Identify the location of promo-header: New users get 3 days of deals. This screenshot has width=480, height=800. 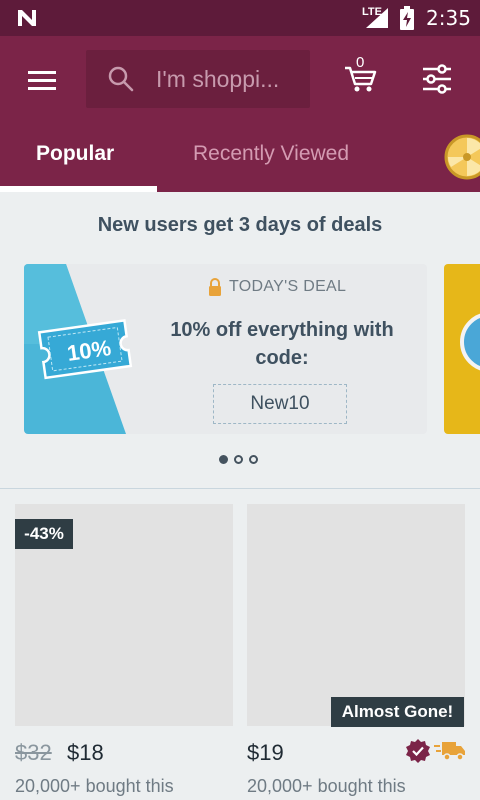
(240, 225).